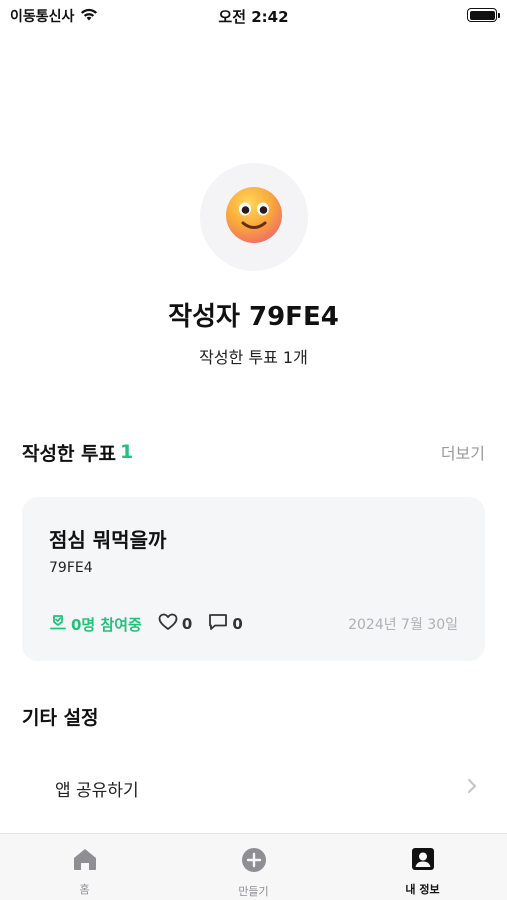 This screenshot has width=507, height=900. What do you see at coordinates (253, 357) in the screenshot?
I see `profile-poll-count: 작성한 투표 1개` at bounding box center [253, 357].